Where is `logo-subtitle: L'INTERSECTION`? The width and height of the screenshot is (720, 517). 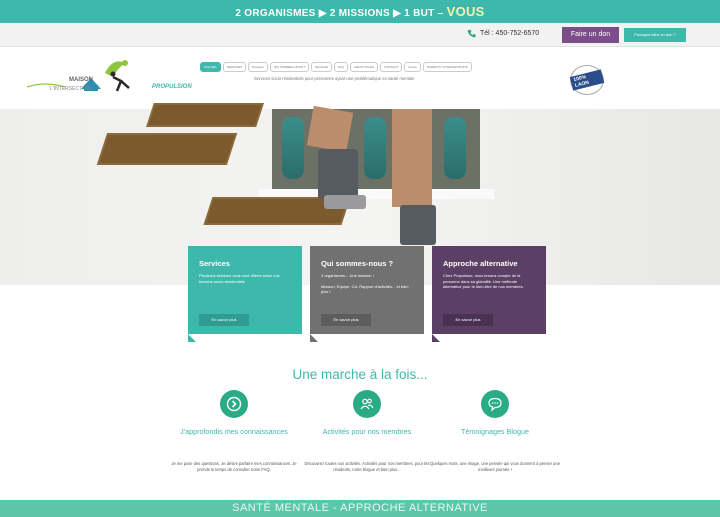 logo-subtitle: L'INTERSECTION is located at coordinates (70, 89).